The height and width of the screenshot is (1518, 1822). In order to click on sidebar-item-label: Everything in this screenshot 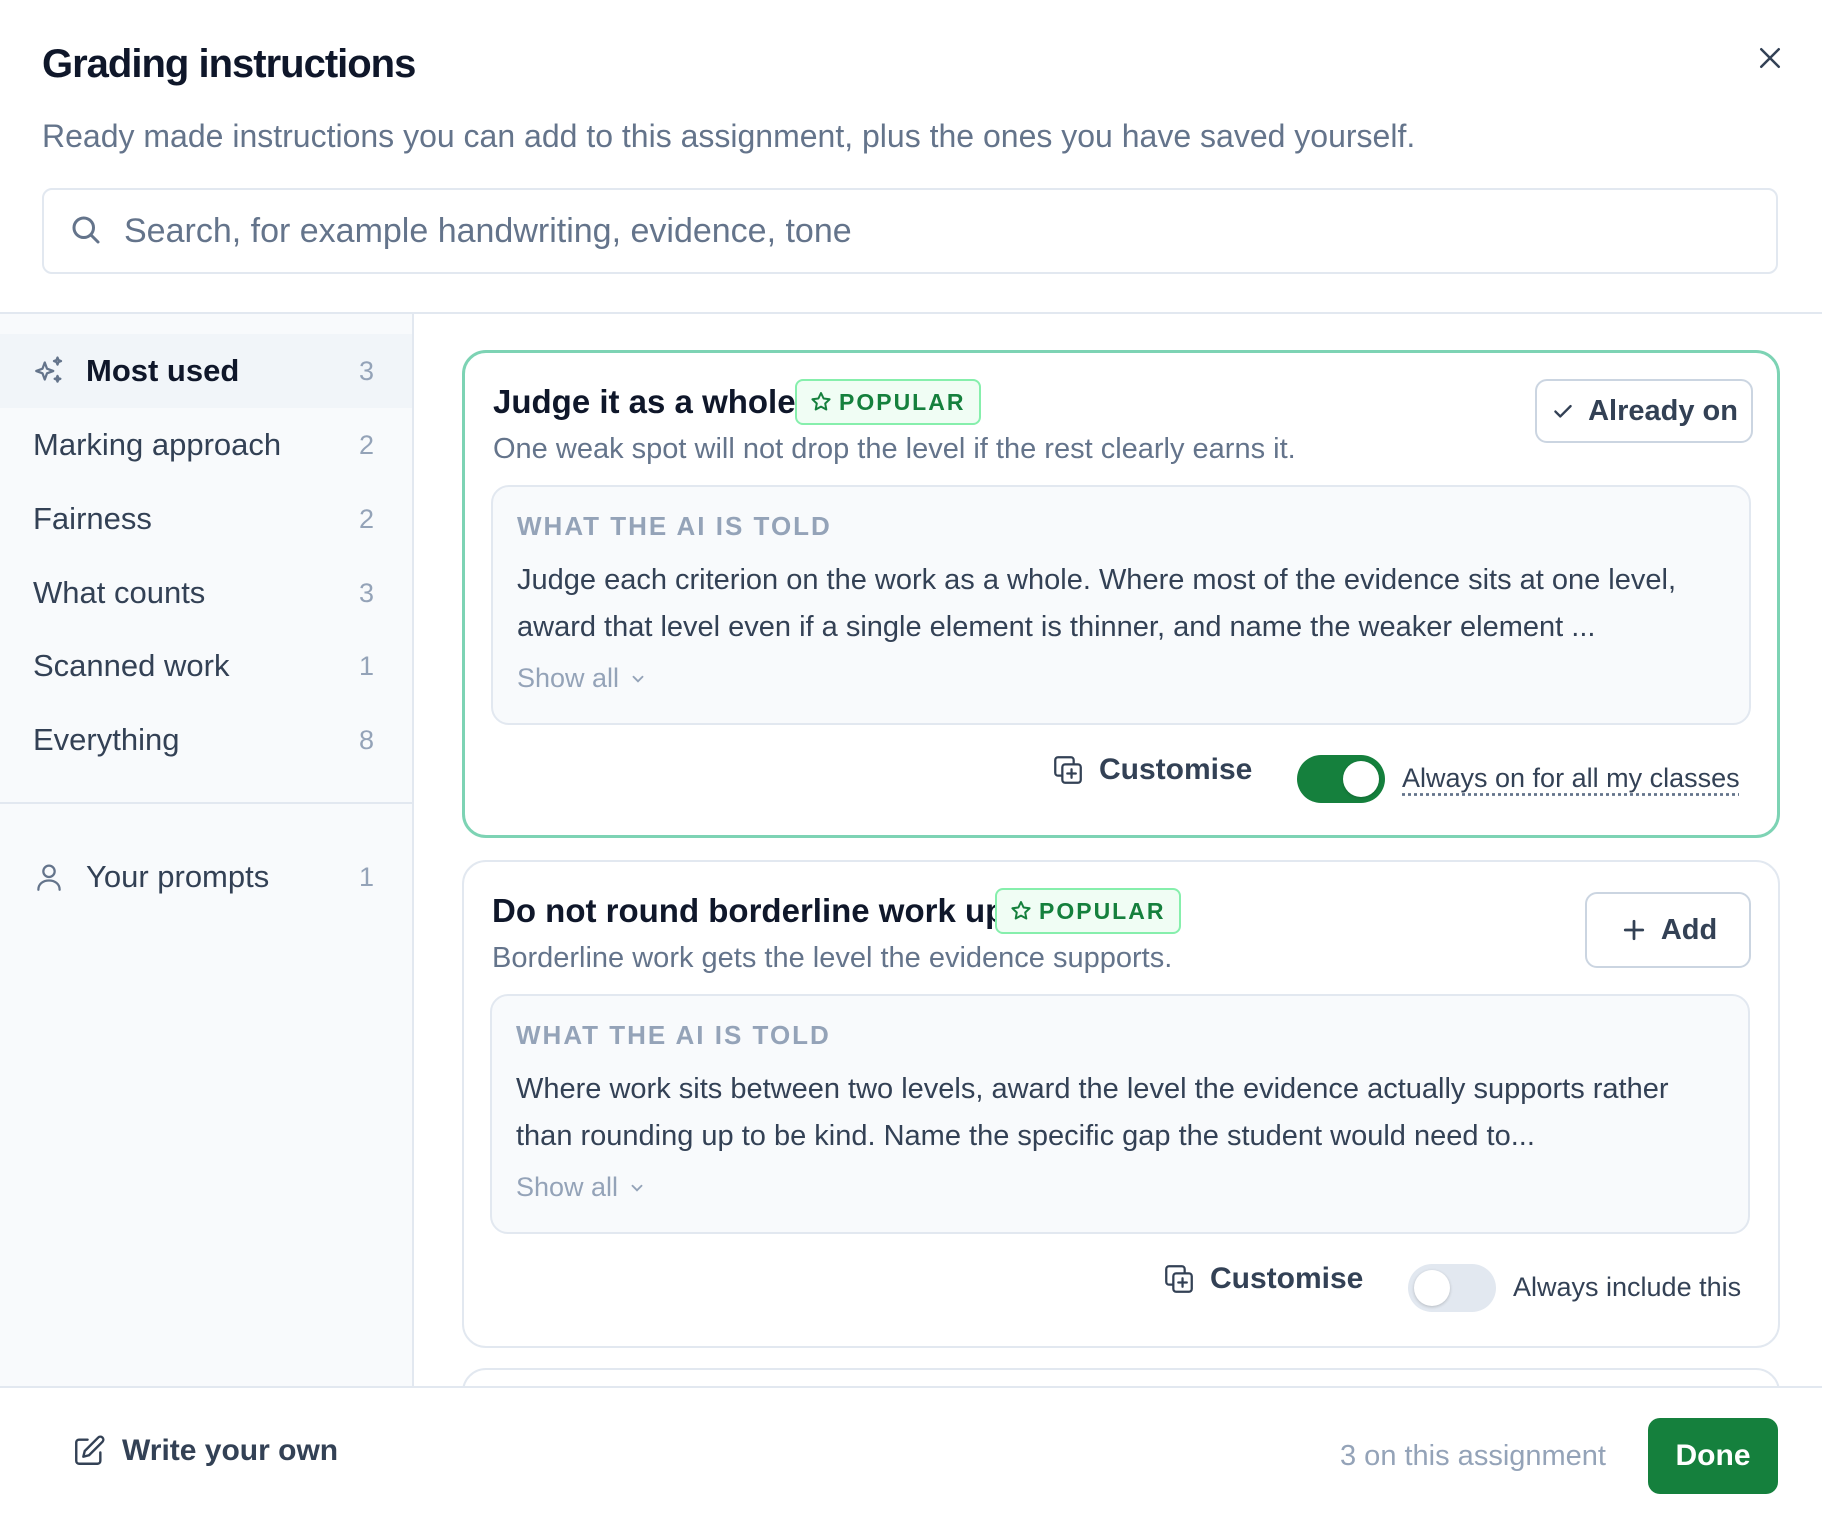, I will do `click(106, 739)`.